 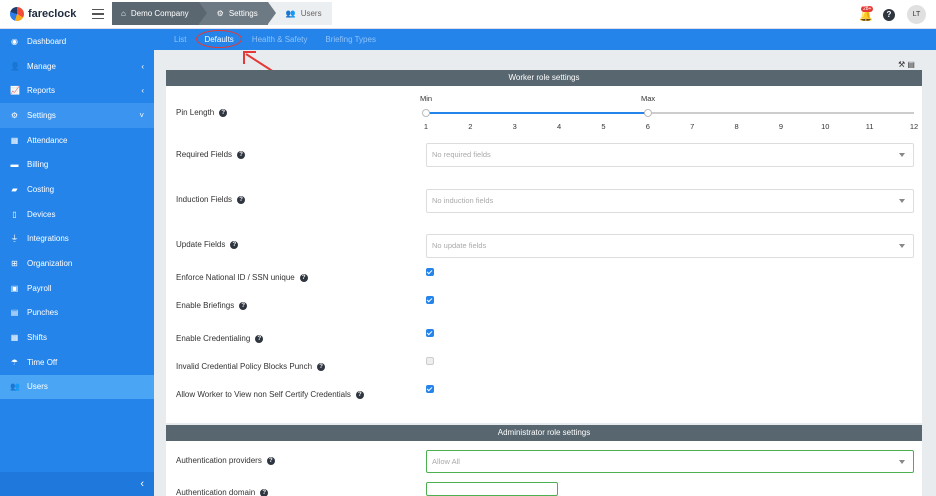 I want to click on sidebar-item-punches: ▤ Punches, so click(x=77, y=313).